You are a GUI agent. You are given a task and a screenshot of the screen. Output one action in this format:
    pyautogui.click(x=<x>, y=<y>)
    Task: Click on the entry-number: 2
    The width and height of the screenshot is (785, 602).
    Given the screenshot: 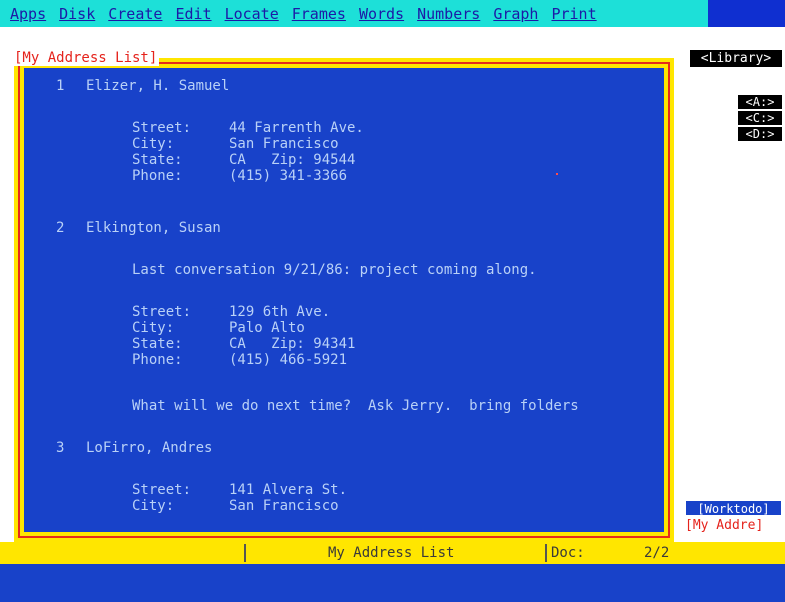 What is the action you would take?
    pyautogui.click(x=60, y=228)
    